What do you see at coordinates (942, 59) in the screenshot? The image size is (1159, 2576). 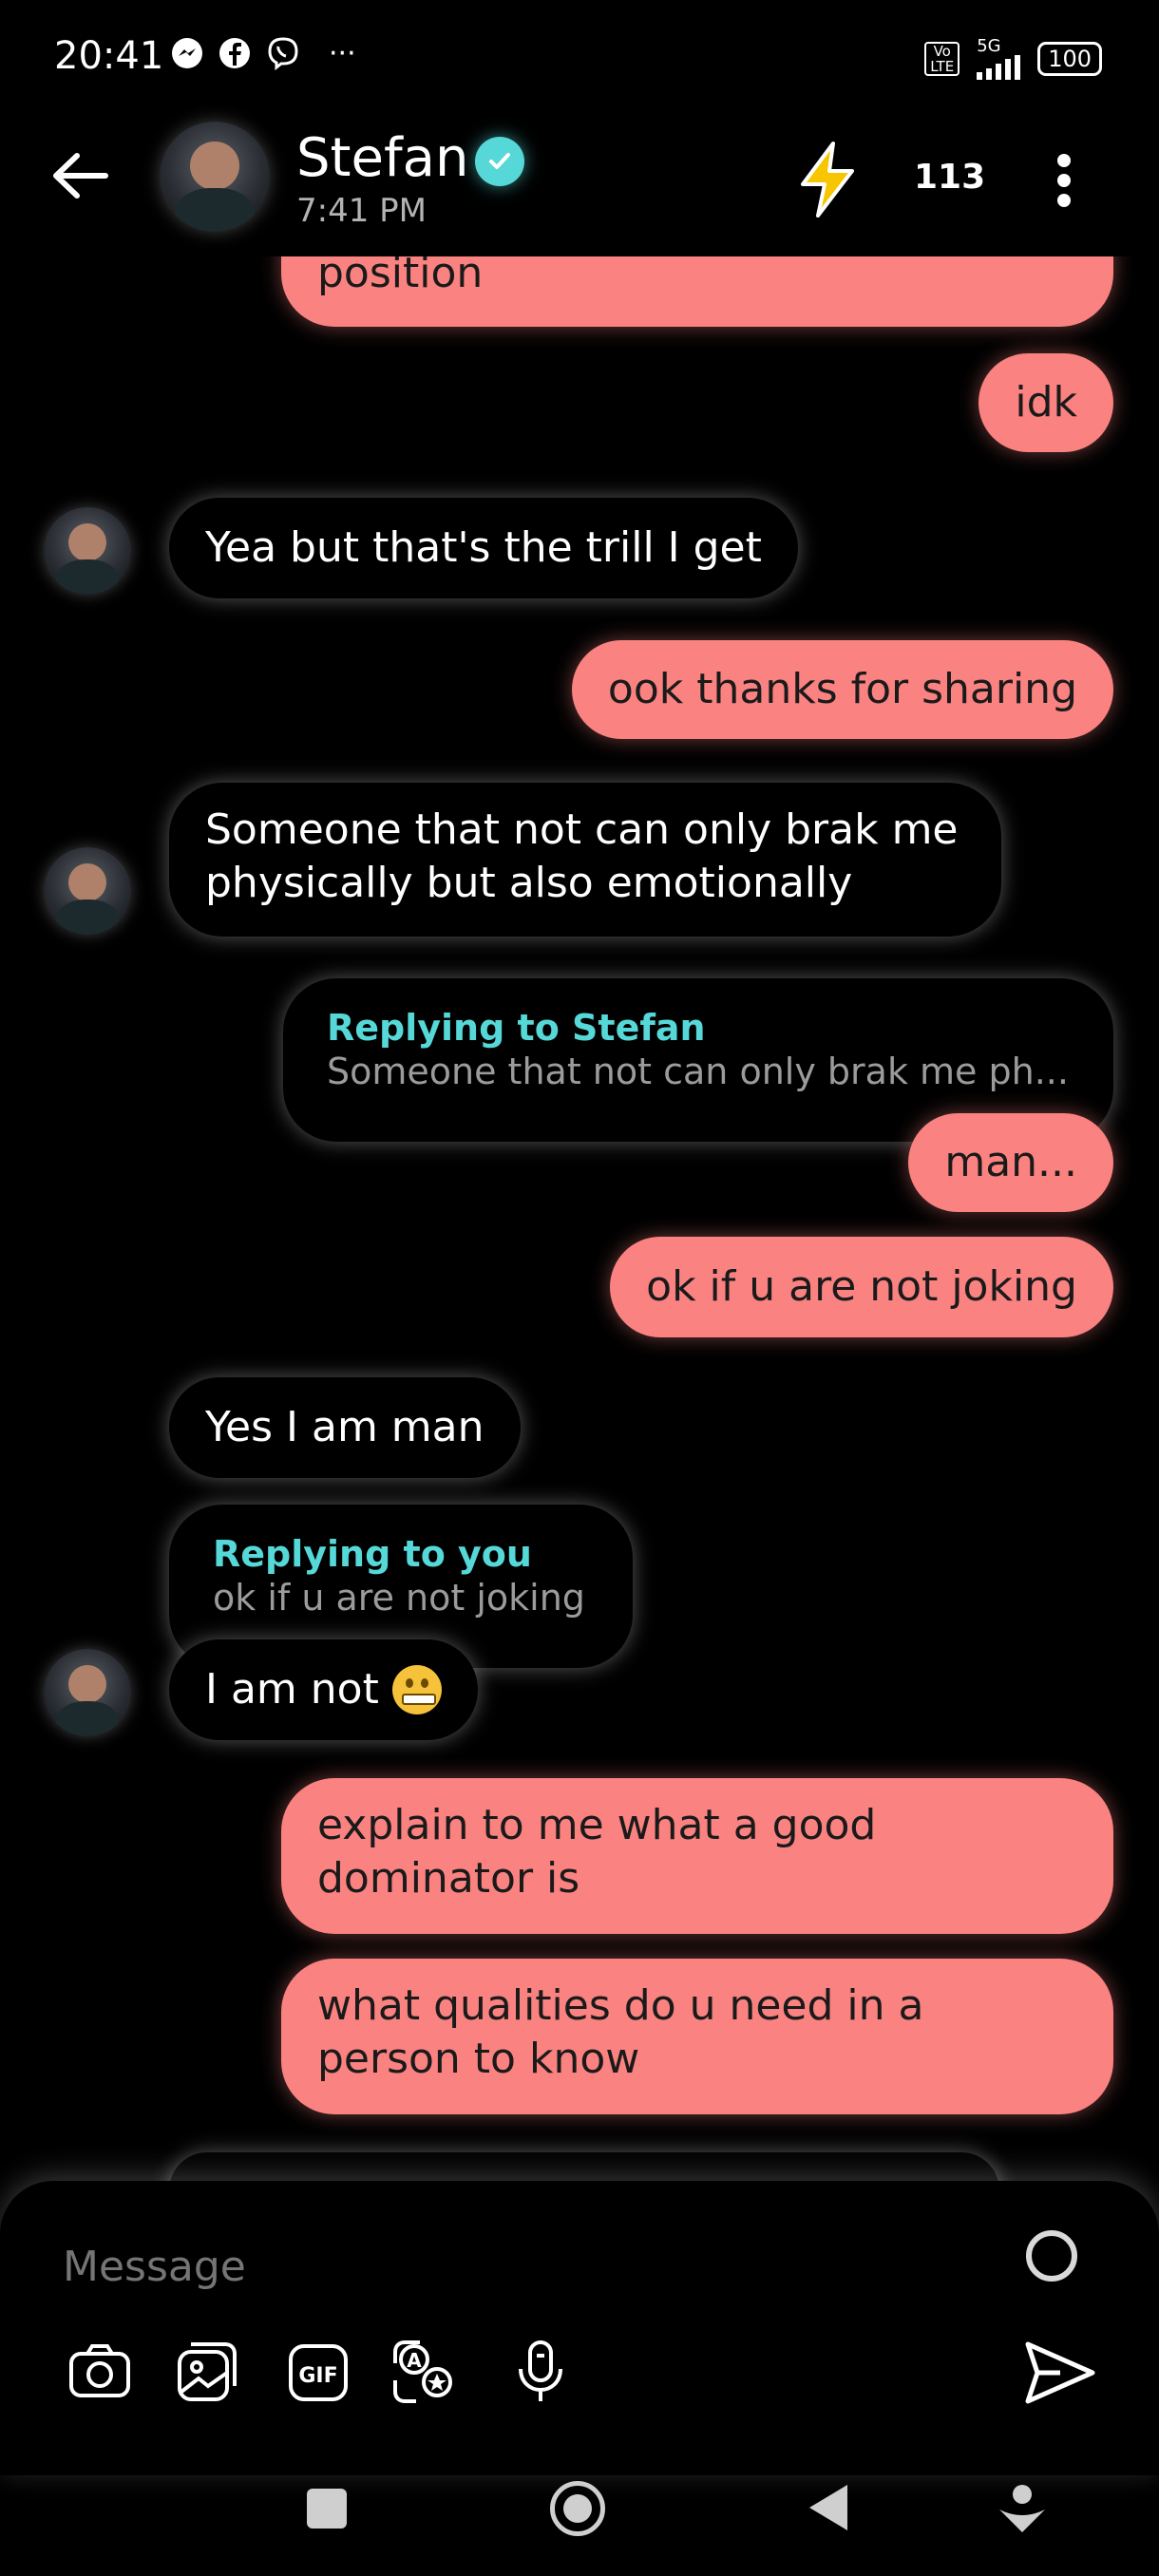 I see `volte-icon: Vo LTE` at bounding box center [942, 59].